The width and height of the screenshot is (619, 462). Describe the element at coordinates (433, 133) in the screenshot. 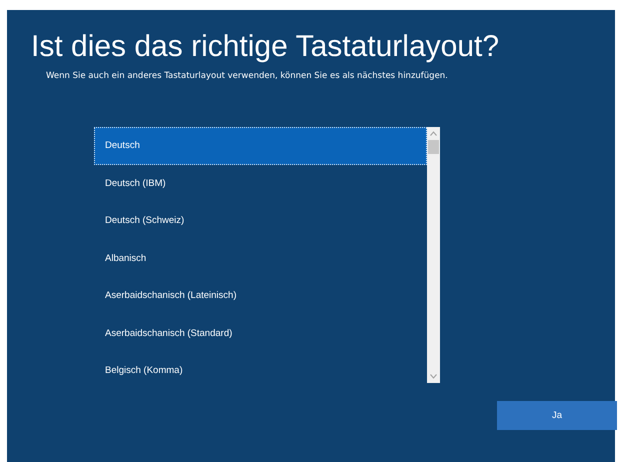

I see `scroll-up-icon` at that location.